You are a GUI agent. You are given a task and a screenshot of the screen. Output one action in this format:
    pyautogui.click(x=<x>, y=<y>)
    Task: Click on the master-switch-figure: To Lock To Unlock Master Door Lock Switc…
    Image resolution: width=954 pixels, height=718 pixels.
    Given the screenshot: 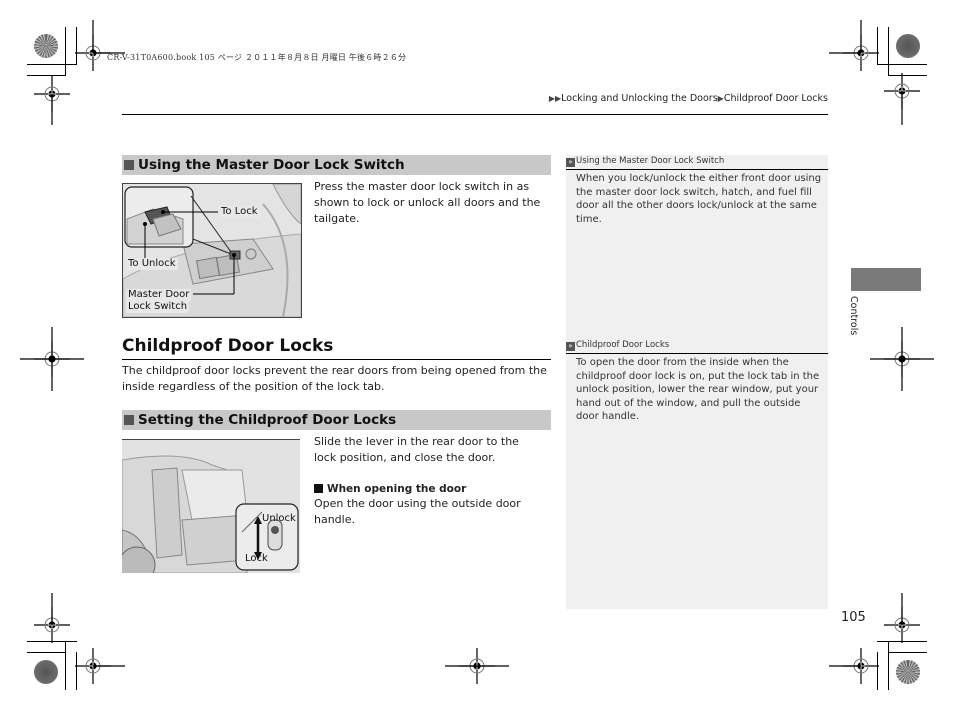 What is the action you would take?
    pyautogui.click(x=212, y=250)
    